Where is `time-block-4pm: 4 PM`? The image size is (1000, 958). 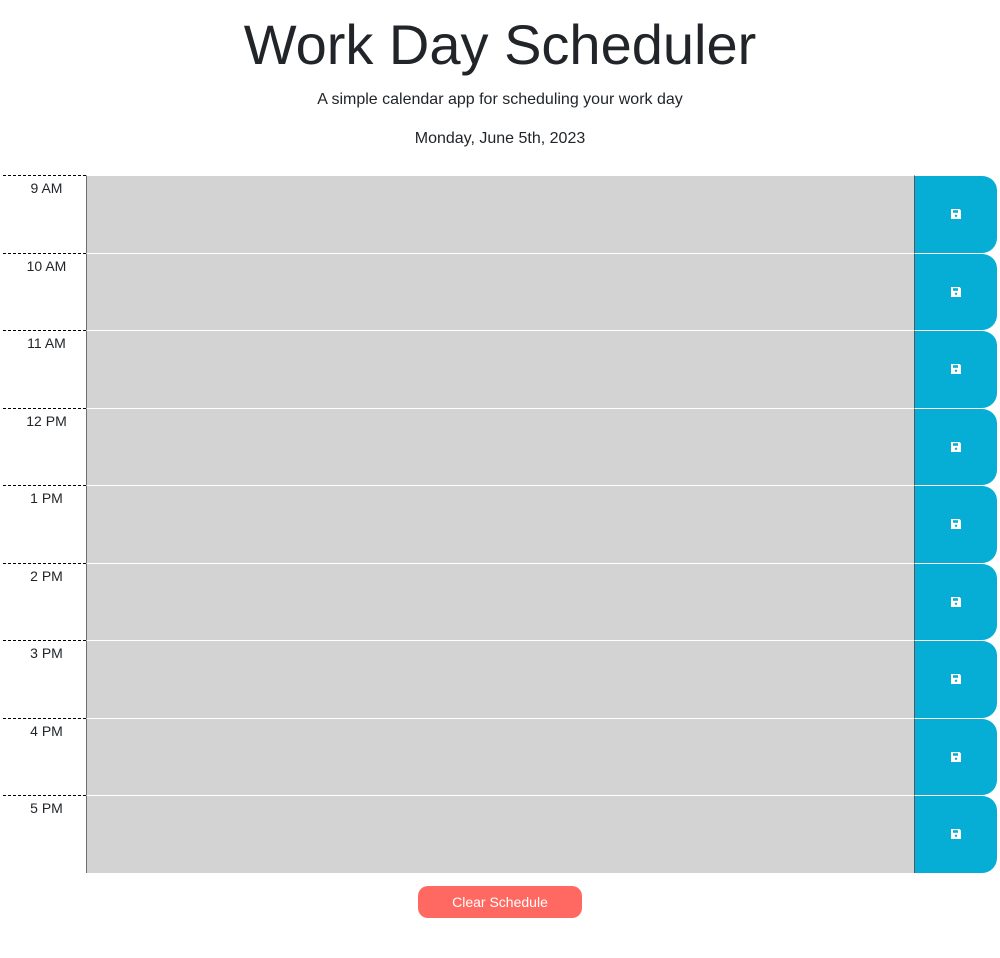
time-block-4pm: 4 PM is located at coordinates (500, 756).